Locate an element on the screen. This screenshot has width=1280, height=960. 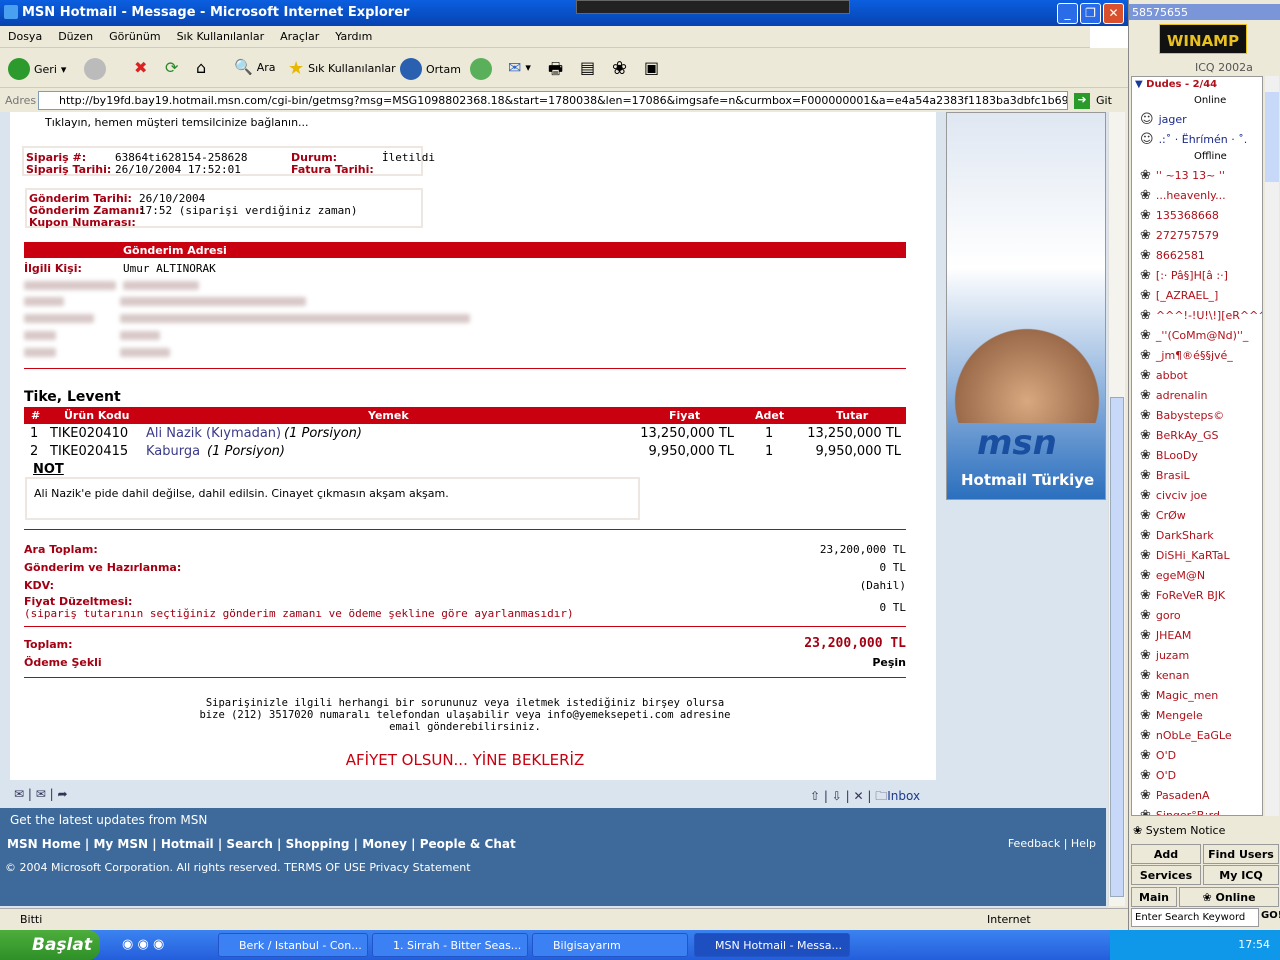
contact-offline: ❀ civciv joe is located at coordinates (1173, 495).